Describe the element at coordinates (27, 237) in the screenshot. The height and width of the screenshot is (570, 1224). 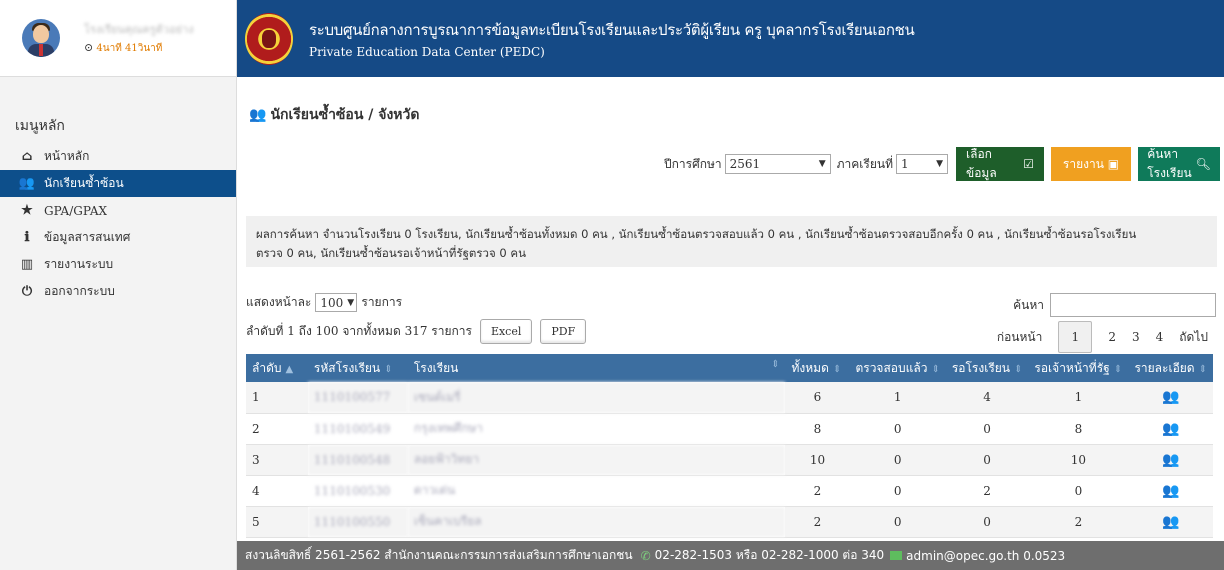
I see `info-icon: ℹ` at that location.